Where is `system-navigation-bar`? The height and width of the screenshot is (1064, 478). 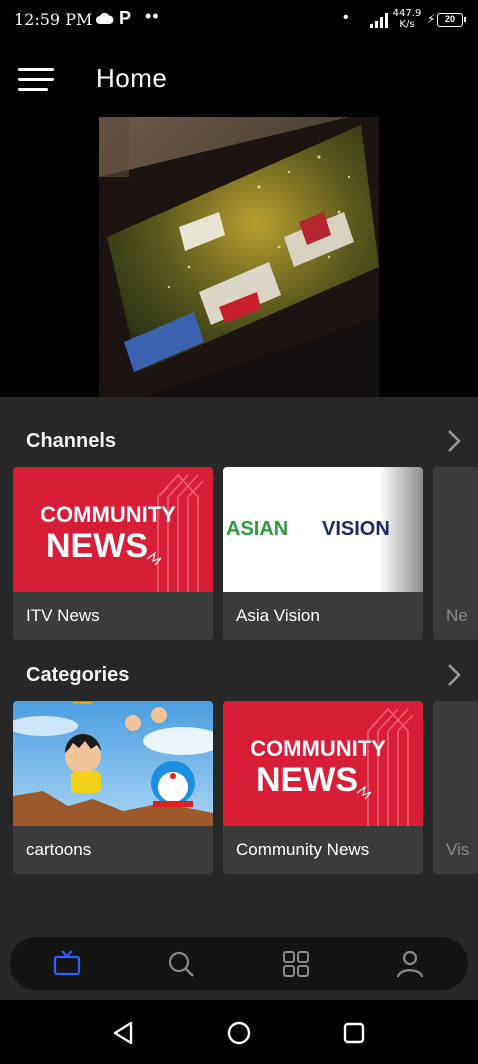 system-navigation-bar is located at coordinates (239, 1032).